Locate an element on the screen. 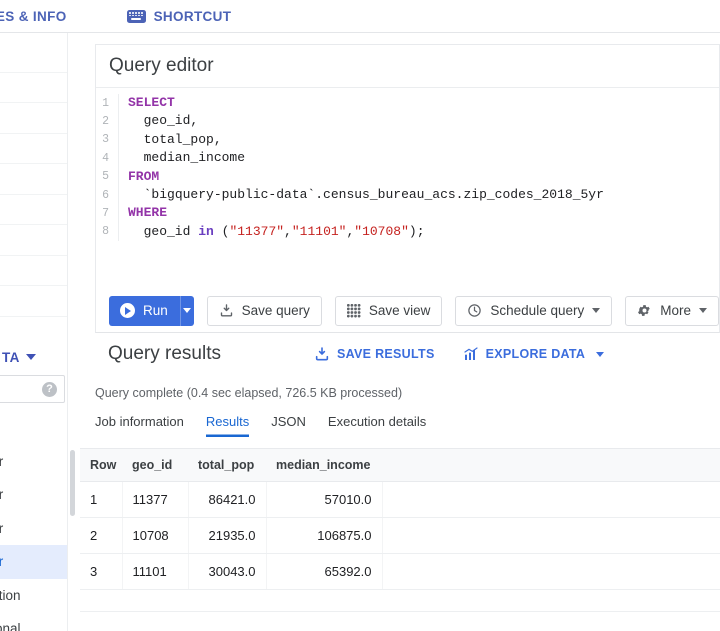  shortcut-label: SHORTCUT is located at coordinates (192, 16).